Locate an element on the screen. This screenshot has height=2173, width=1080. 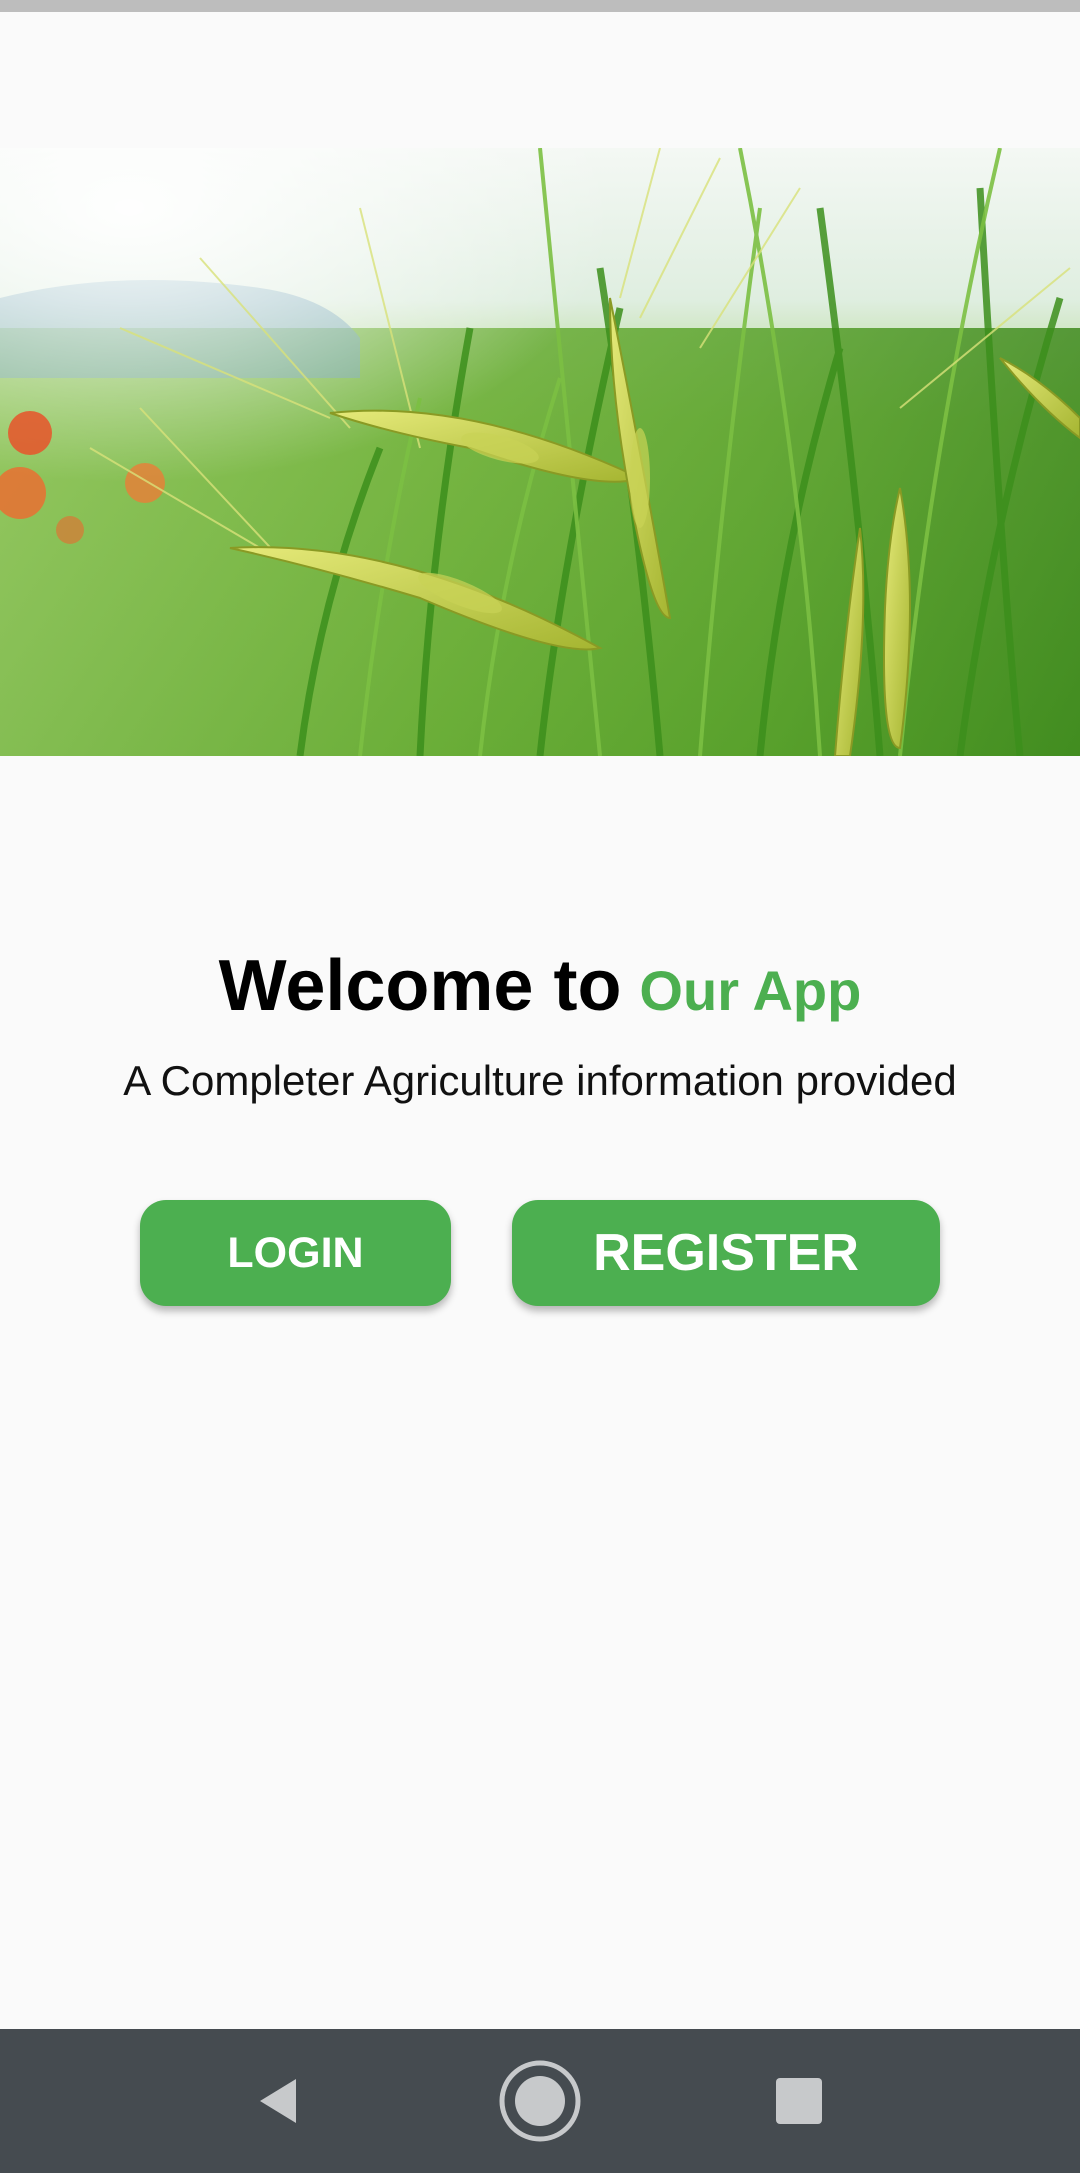
system-navigation-bar is located at coordinates (540, 2101).